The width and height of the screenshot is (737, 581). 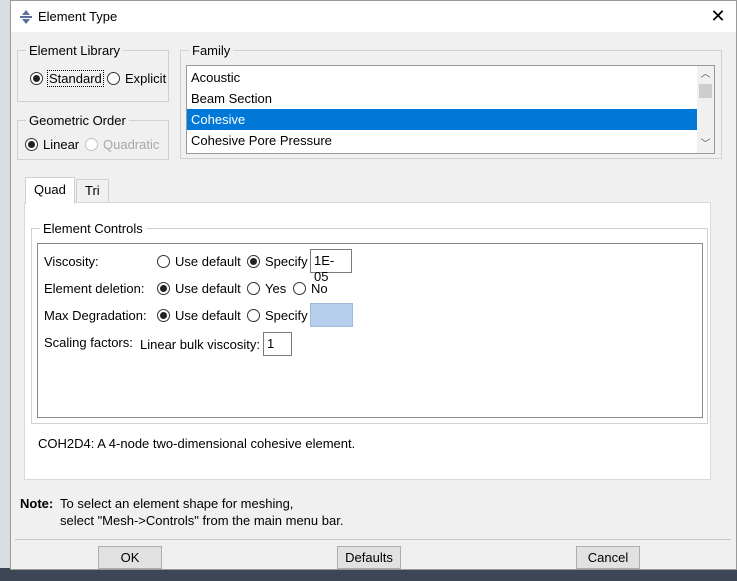 What do you see at coordinates (37, 503) in the screenshot?
I see `note-label: Note:` at bounding box center [37, 503].